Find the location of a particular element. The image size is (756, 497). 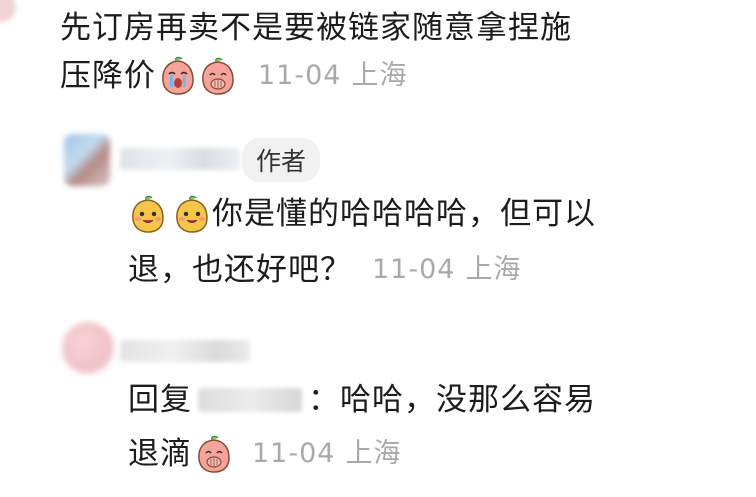

comment-date: 11-04 is located at coordinates (300, 75).